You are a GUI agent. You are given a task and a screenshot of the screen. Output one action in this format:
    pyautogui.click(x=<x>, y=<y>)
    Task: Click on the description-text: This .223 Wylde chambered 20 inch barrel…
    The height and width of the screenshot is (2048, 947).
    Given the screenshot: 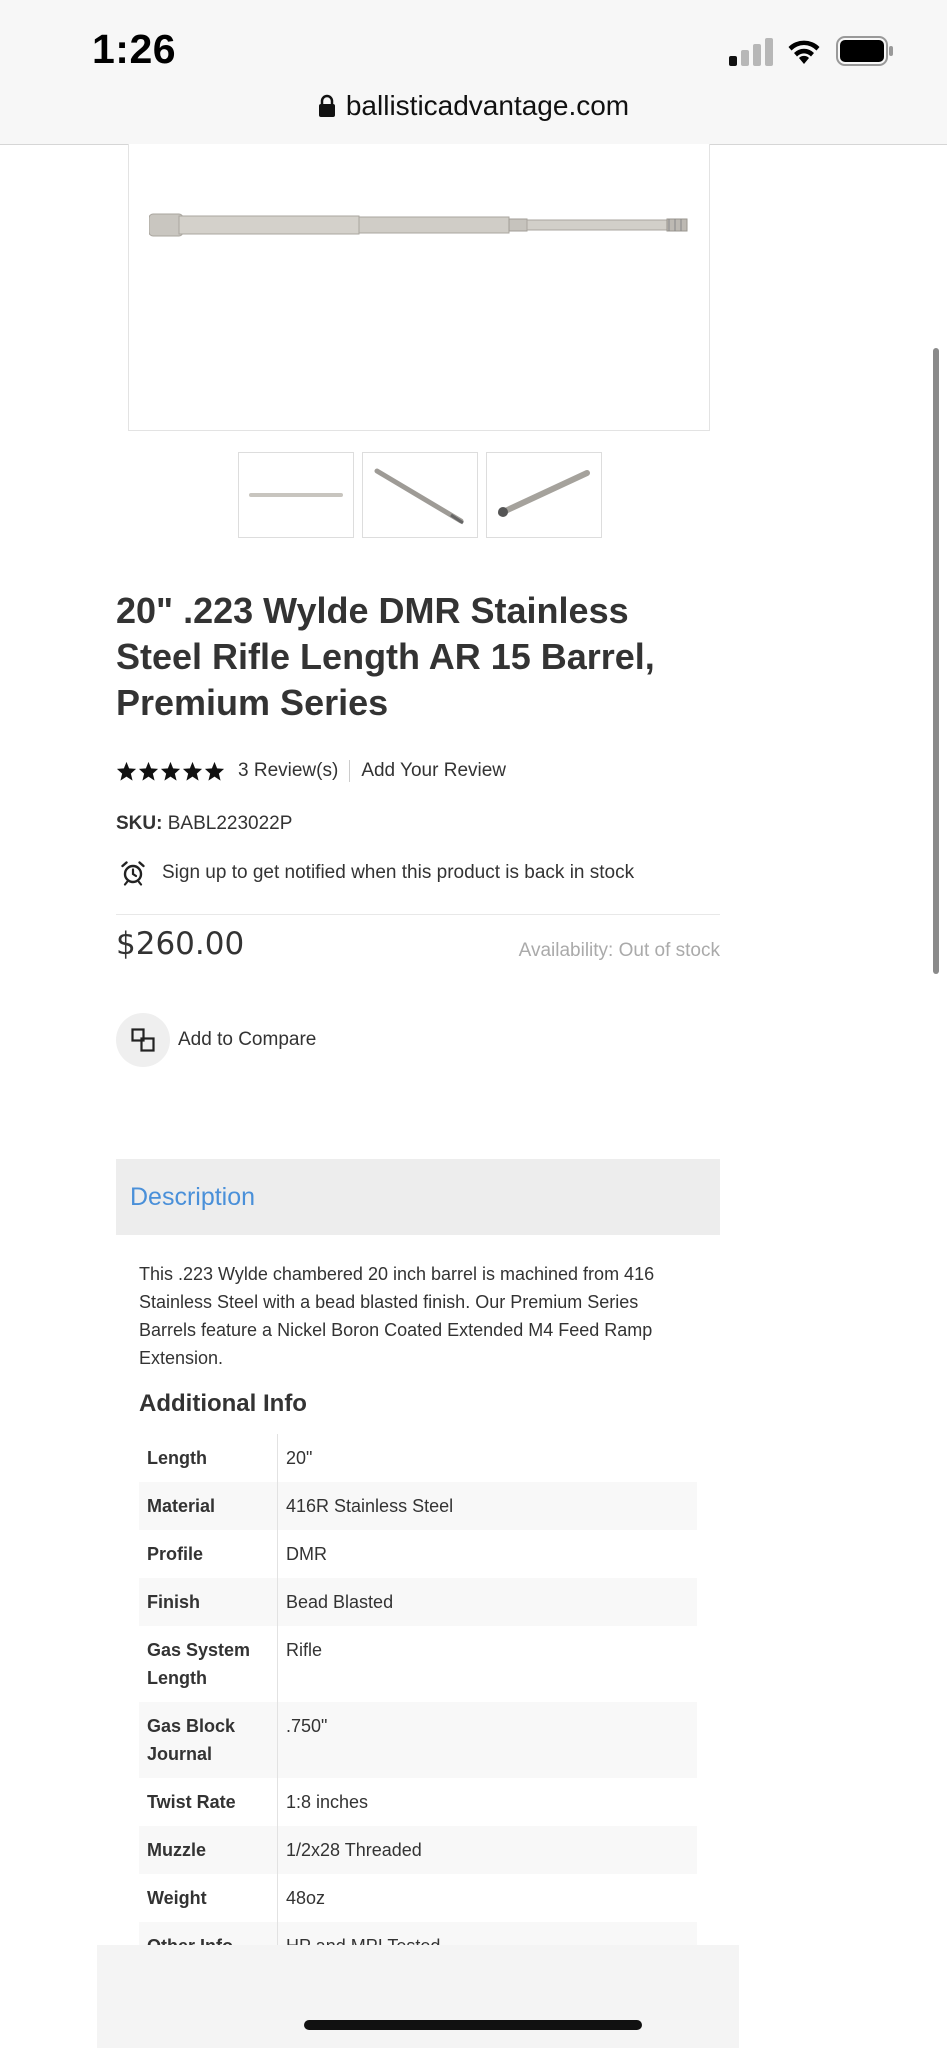 What is the action you would take?
    pyautogui.click(x=397, y=1316)
    